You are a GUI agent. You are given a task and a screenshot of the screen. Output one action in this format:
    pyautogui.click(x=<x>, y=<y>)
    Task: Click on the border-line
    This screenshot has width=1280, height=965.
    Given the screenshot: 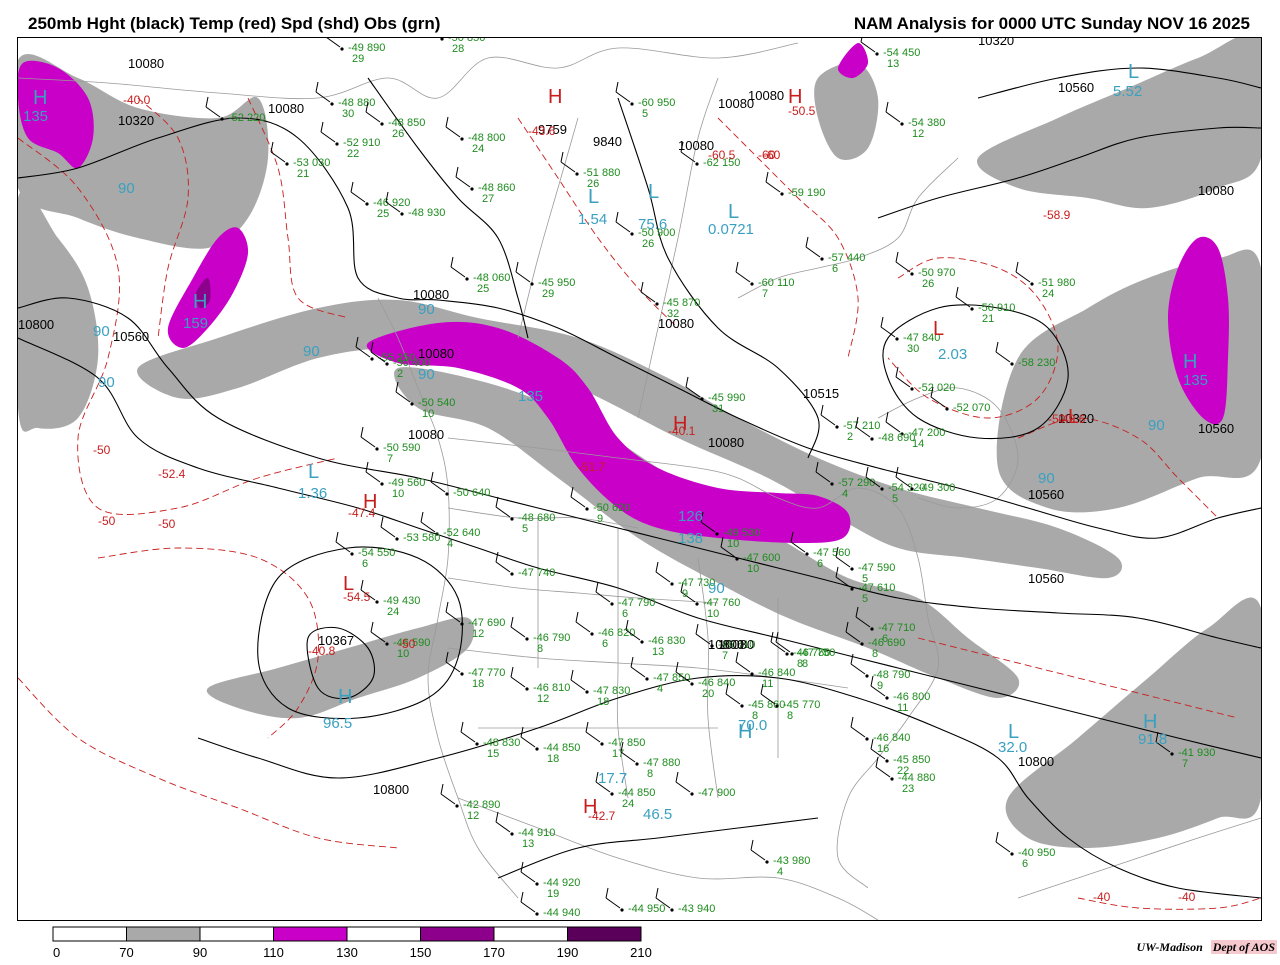 What is the action you would take?
    pyautogui.click(x=548, y=228)
    